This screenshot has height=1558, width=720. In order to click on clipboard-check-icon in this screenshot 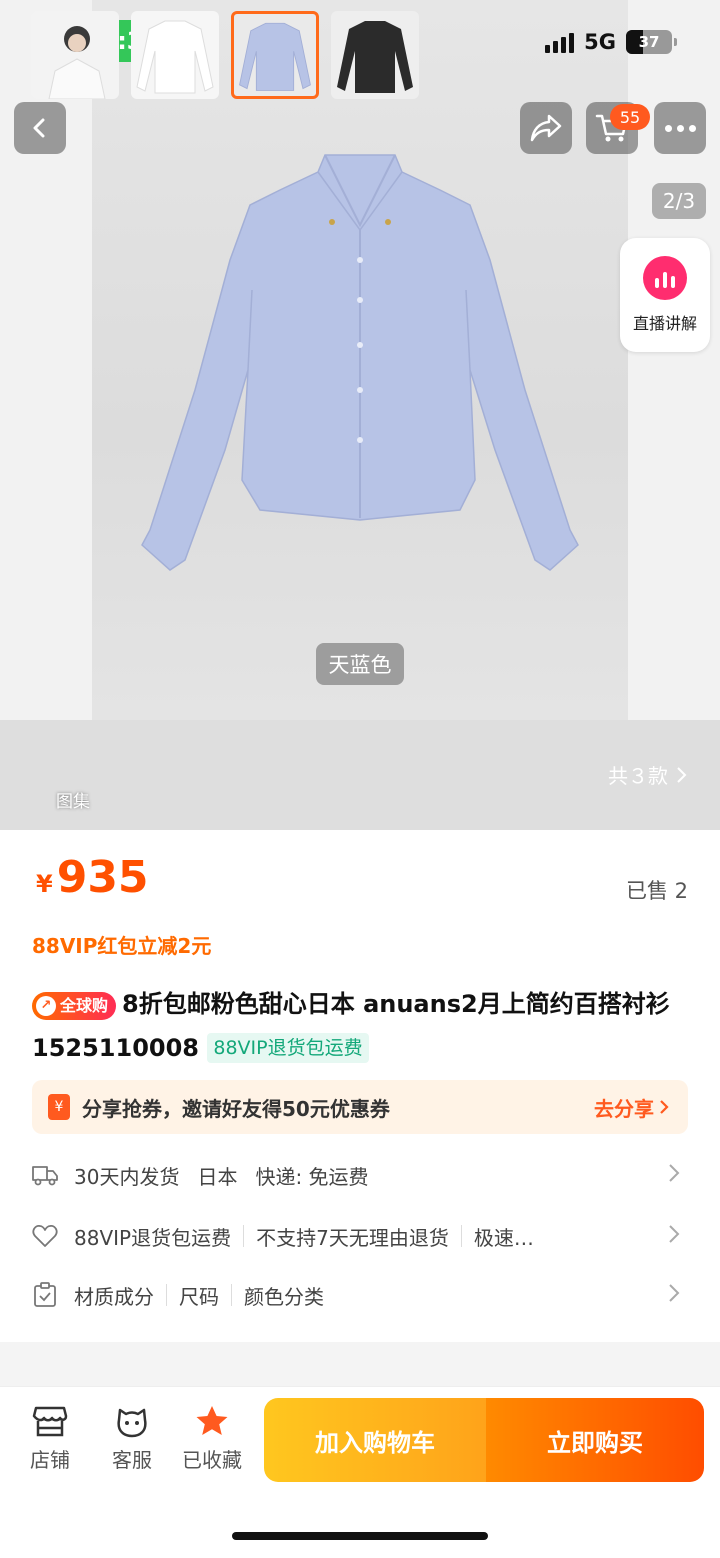, I will do `click(45, 1295)`.